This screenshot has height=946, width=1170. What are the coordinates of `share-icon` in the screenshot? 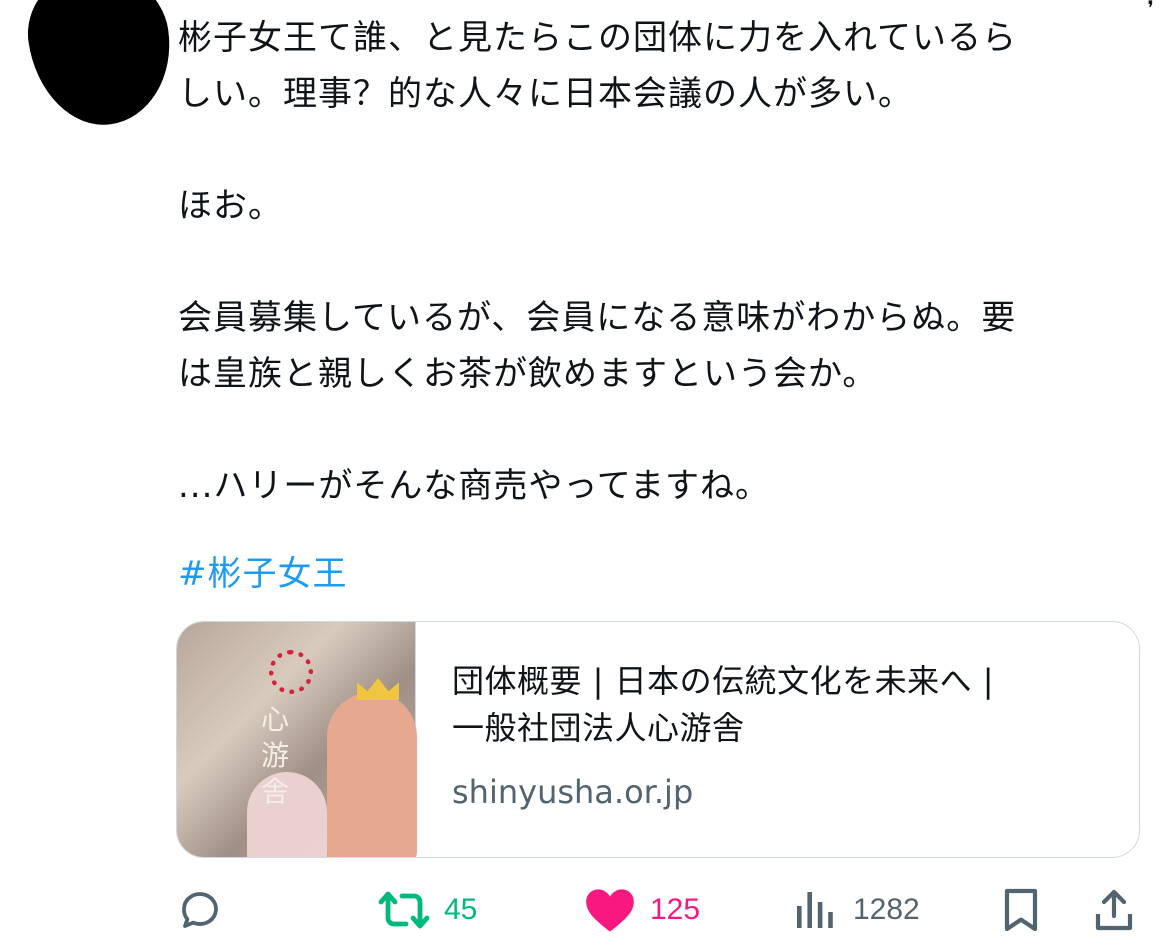 It's located at (1114, 910).